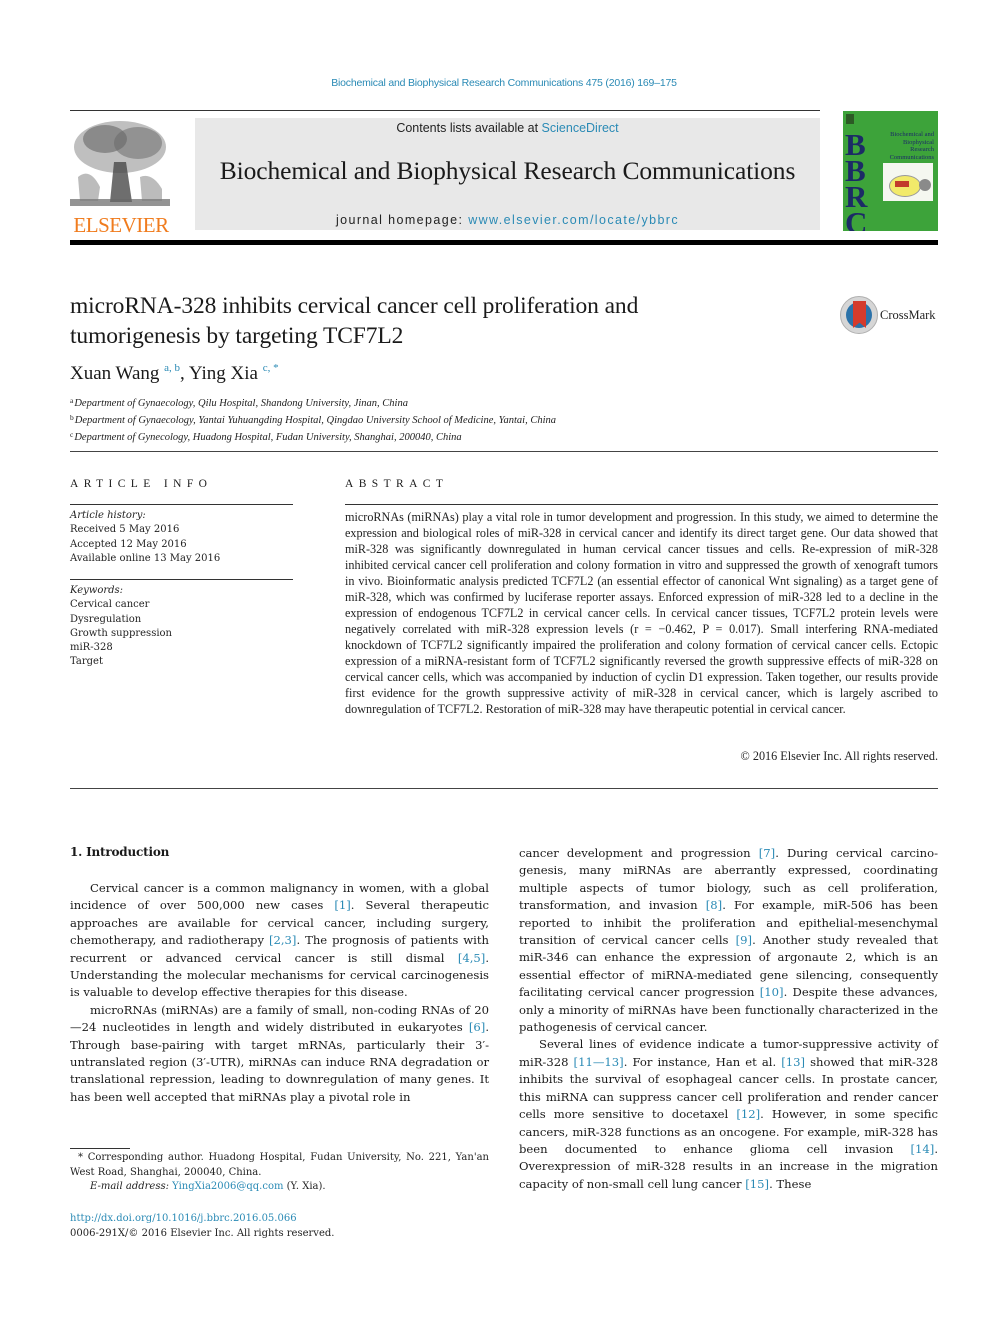  What do you see at coordinates (912, 134) in the screenshot?
I see `cover-title-line: Biochemical and` at bounding box center [912, 134].